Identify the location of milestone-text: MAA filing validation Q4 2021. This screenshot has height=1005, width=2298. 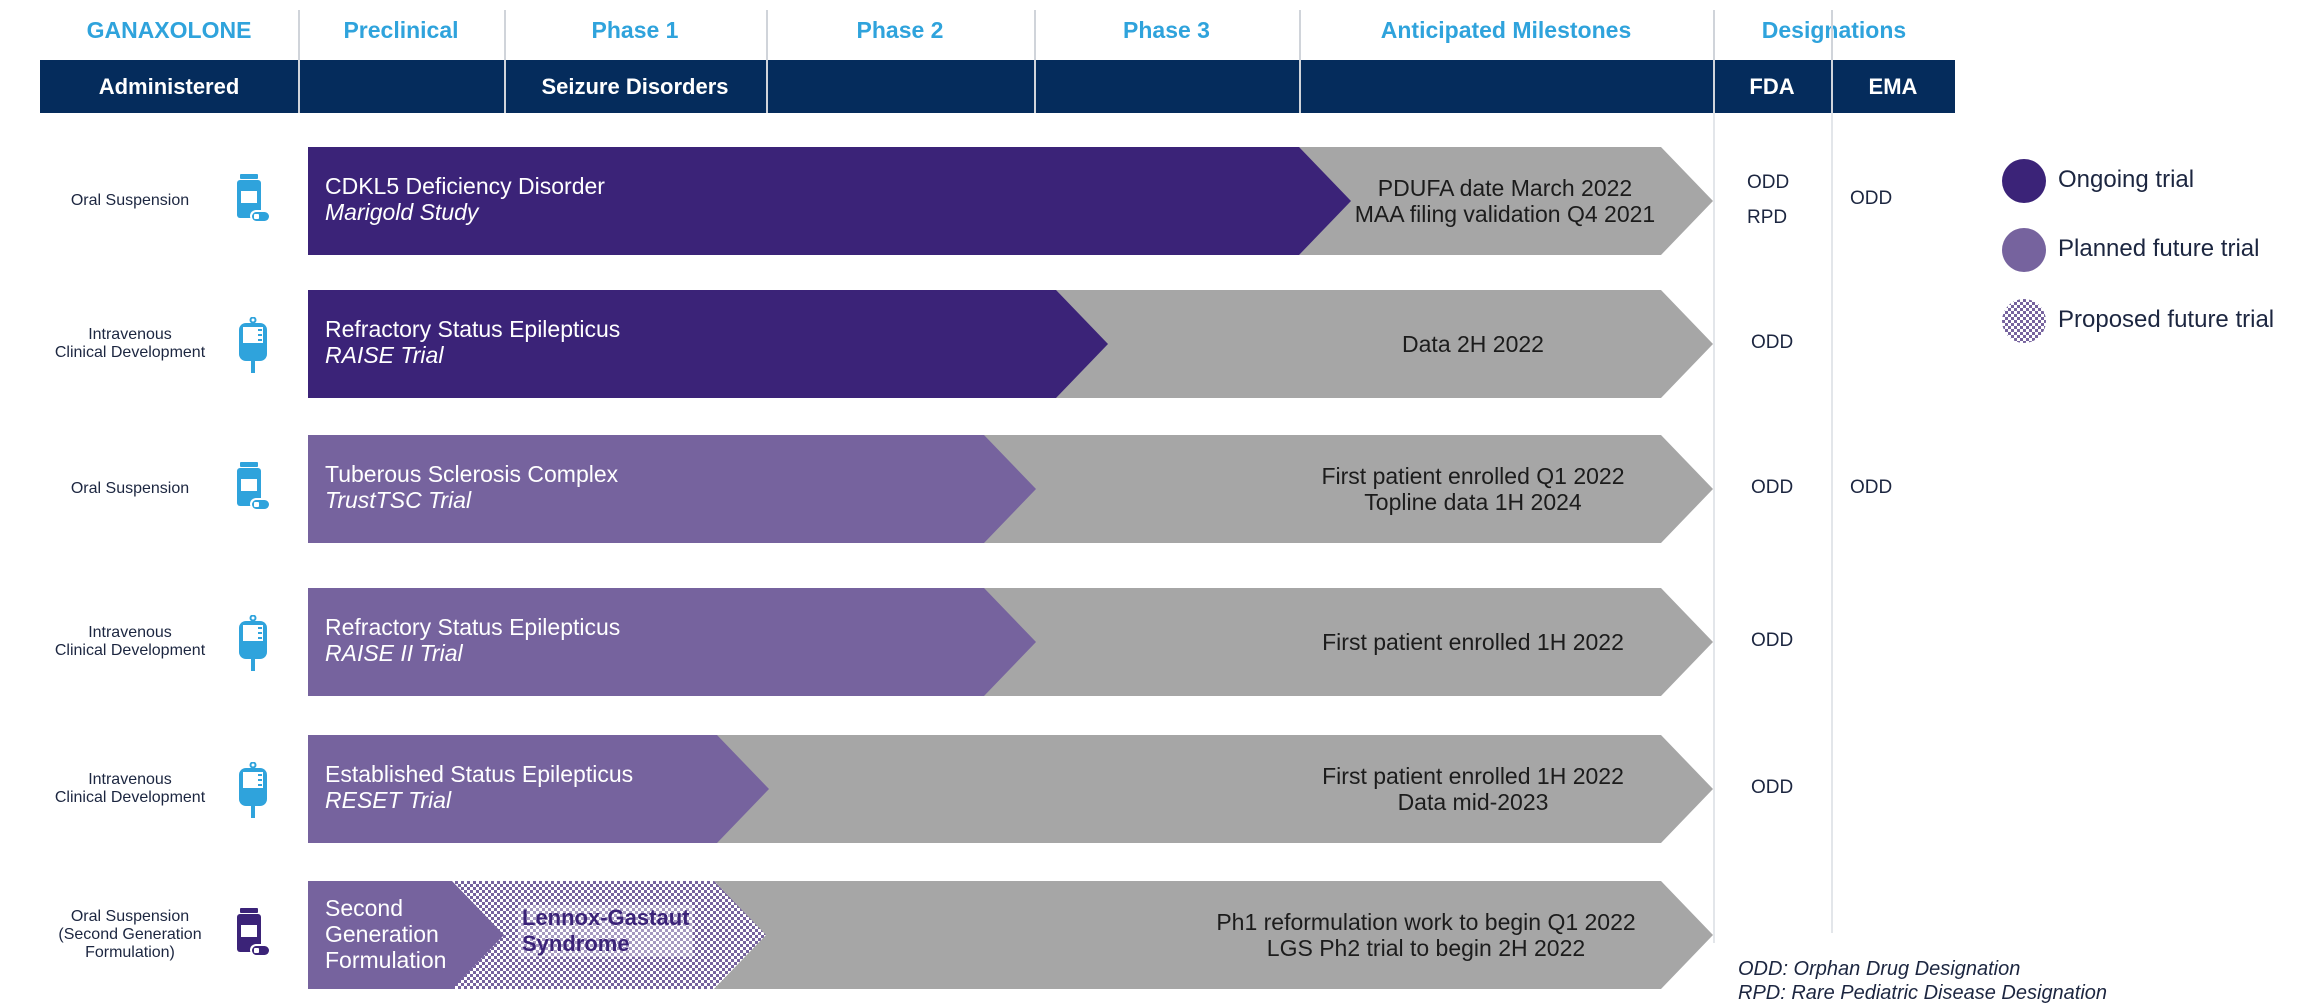
(1505, 214).